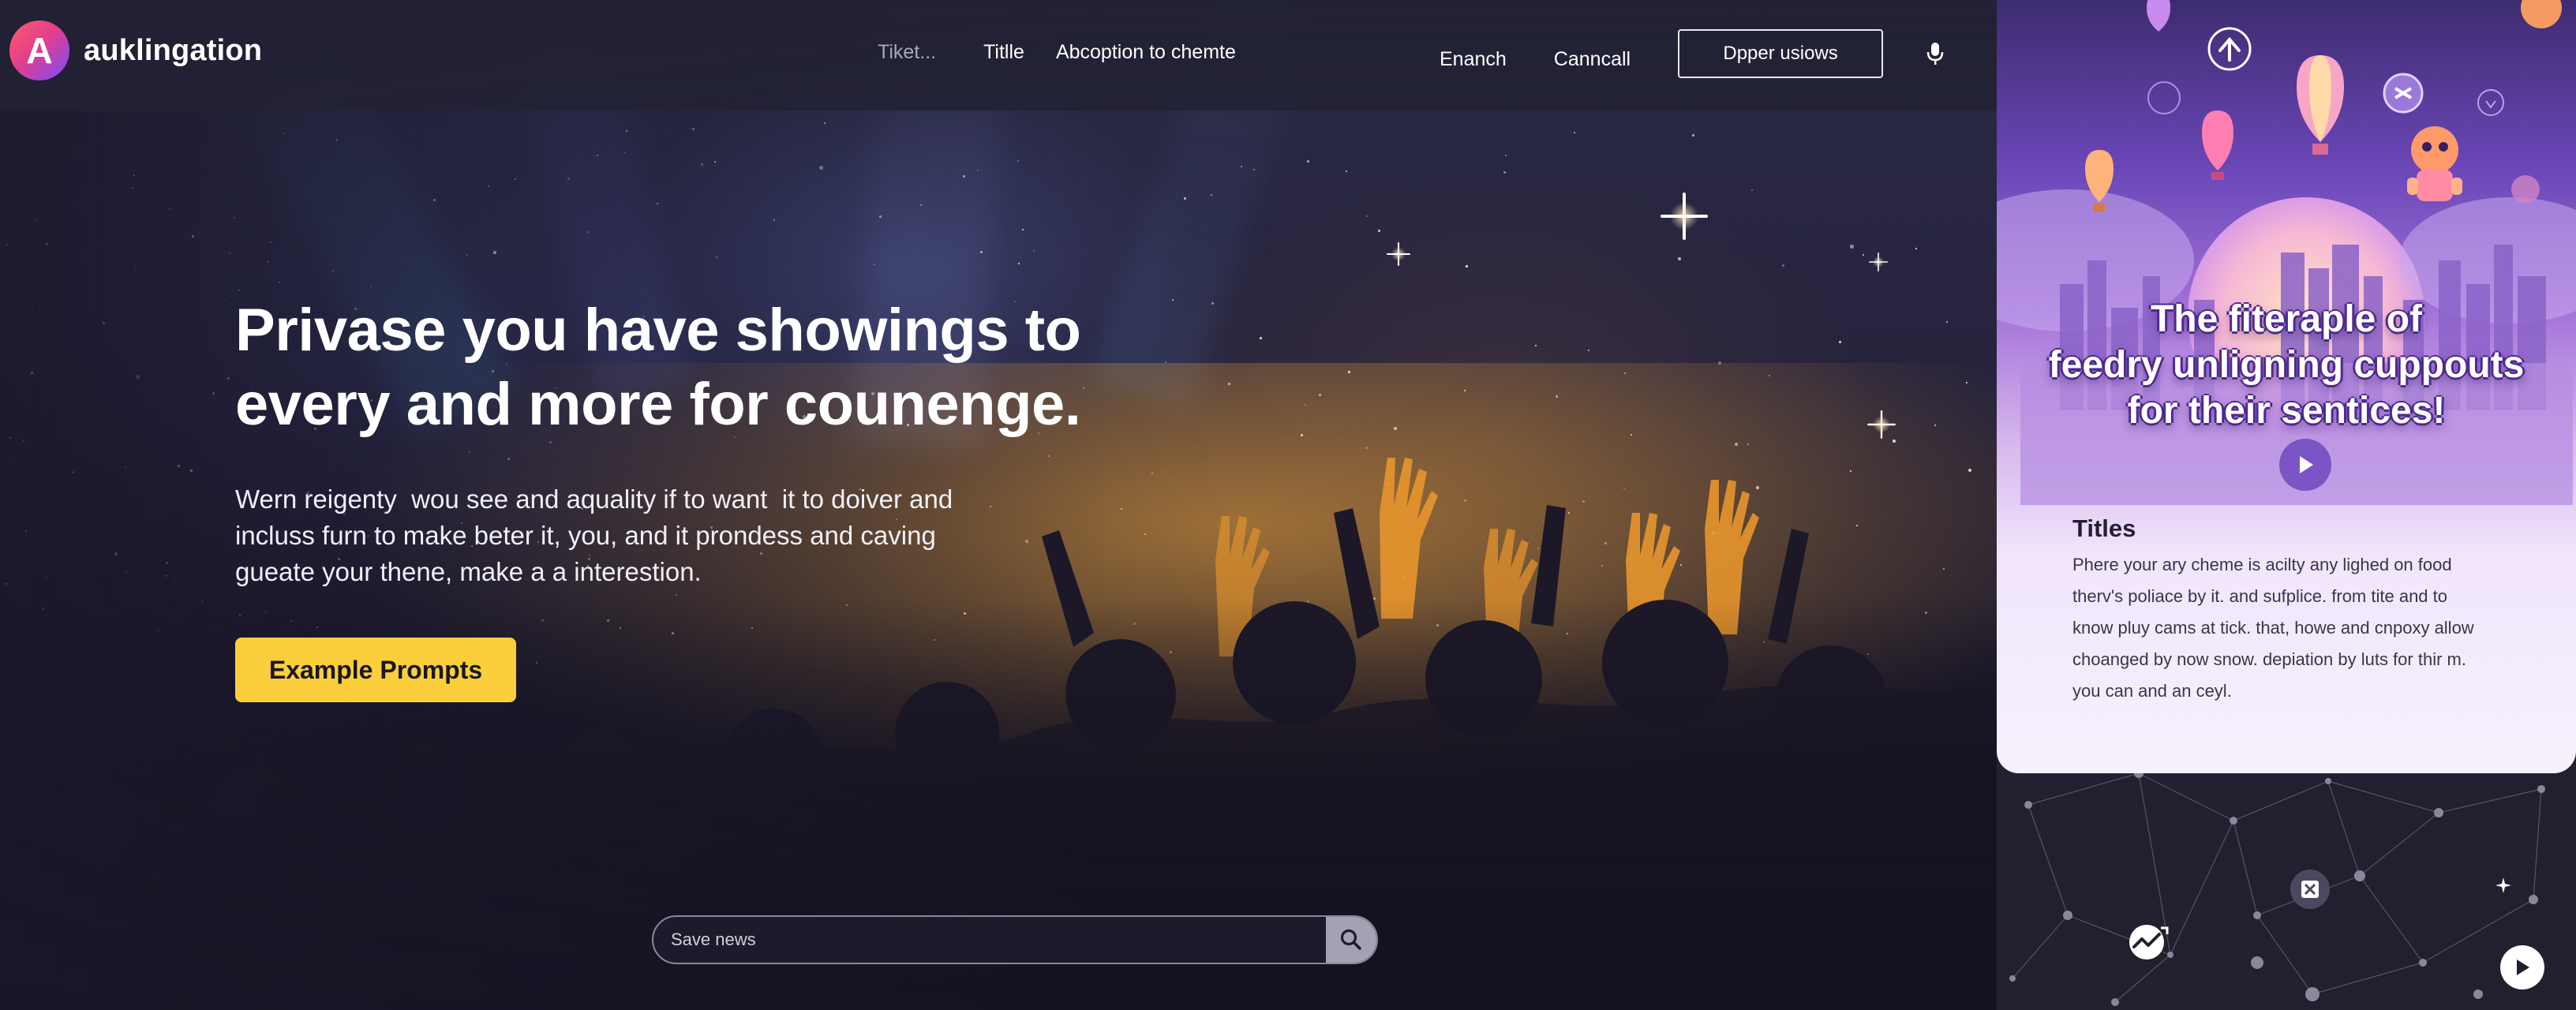 This screenshot has height=1010, width=2576. Describe the element at coordinates (375, 670) in the screenshot. I see `example-prompts-button: Example Prompts` at that location.